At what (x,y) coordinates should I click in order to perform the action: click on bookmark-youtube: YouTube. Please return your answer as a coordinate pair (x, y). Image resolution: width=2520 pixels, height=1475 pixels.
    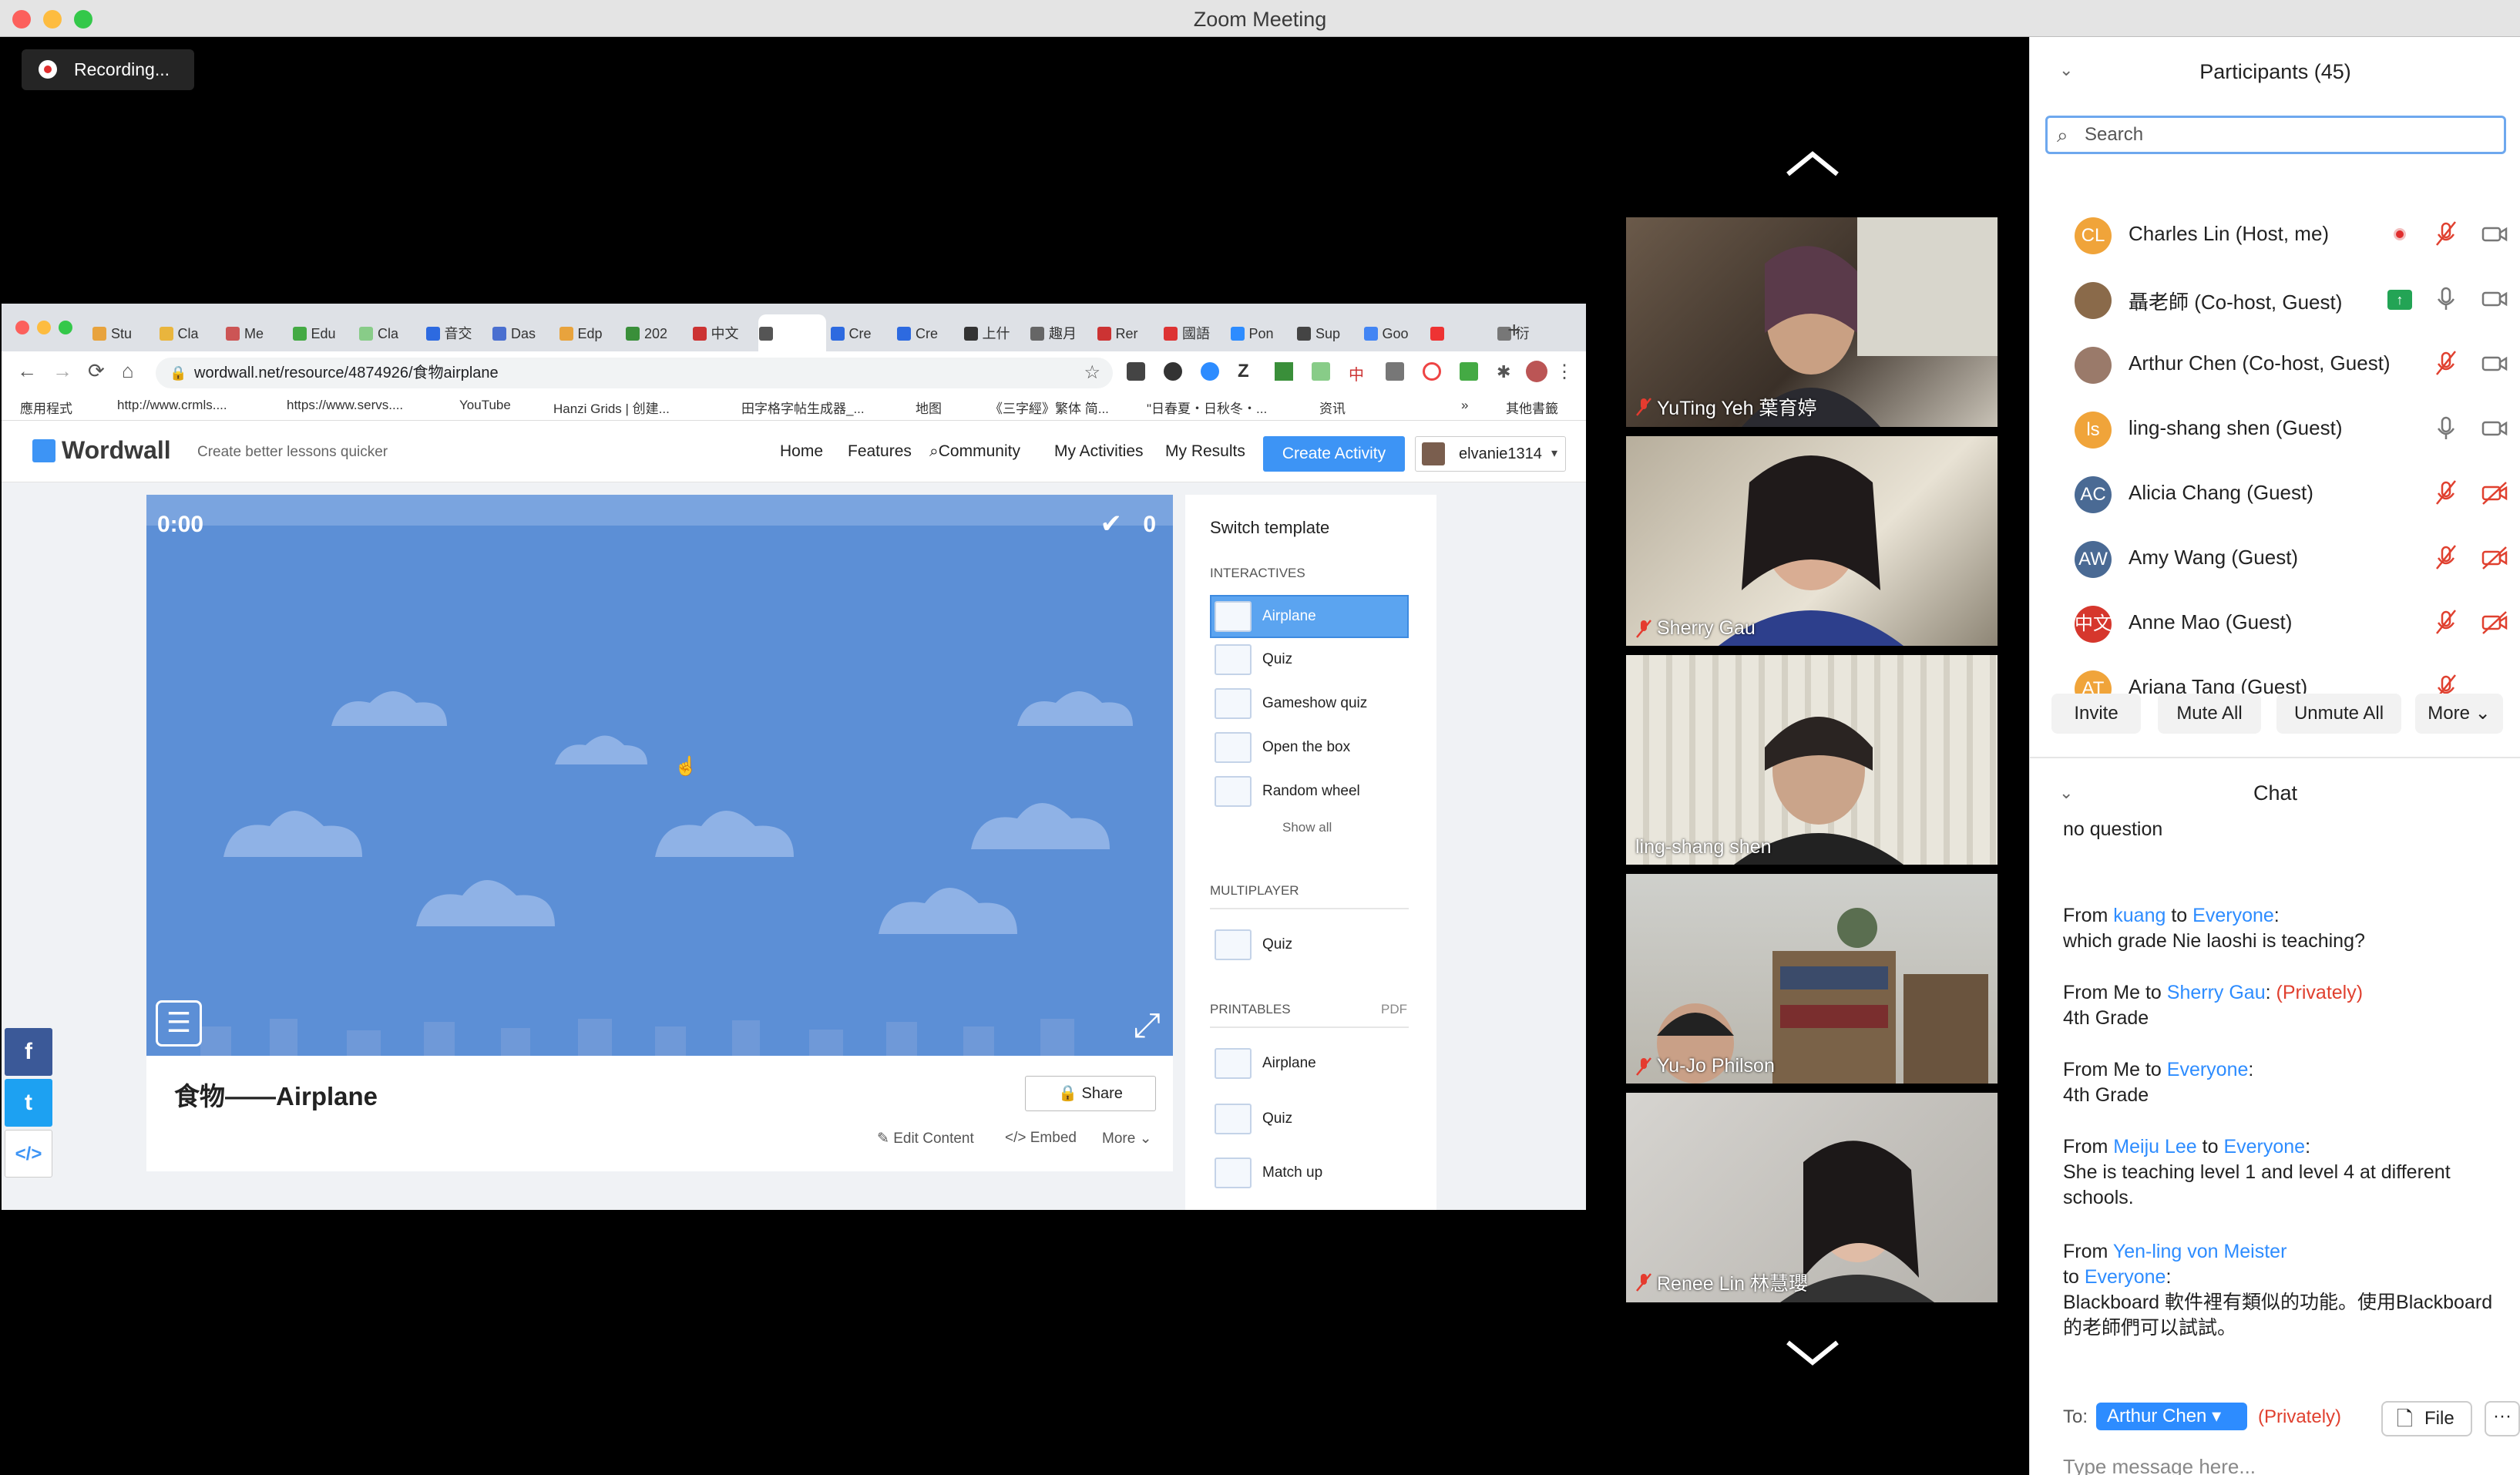
    Looking at the image, I should click on (485, 405).